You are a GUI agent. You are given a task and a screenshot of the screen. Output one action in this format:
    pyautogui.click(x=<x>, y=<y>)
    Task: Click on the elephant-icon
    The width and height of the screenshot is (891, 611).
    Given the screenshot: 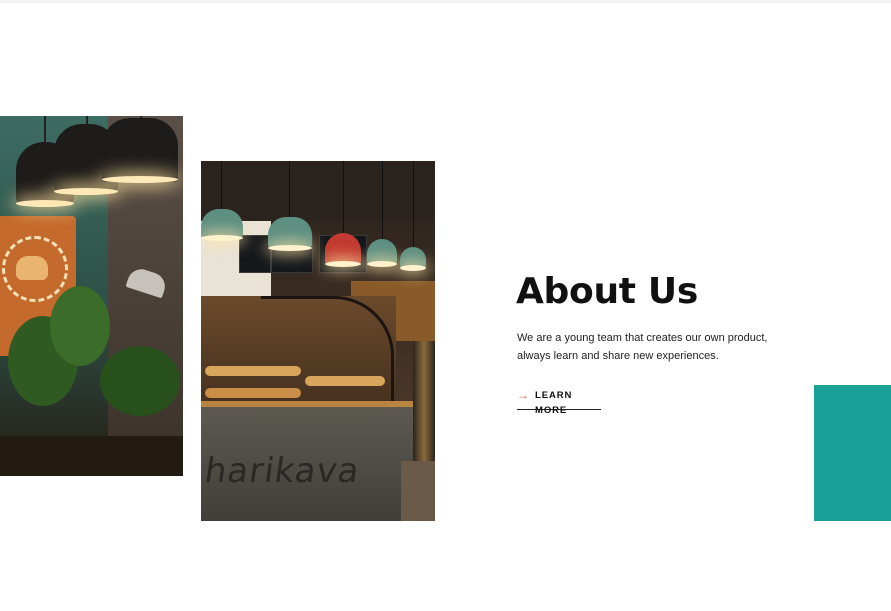 What is the action you would take?
    pyautogui.click(x=32, y=268)
    